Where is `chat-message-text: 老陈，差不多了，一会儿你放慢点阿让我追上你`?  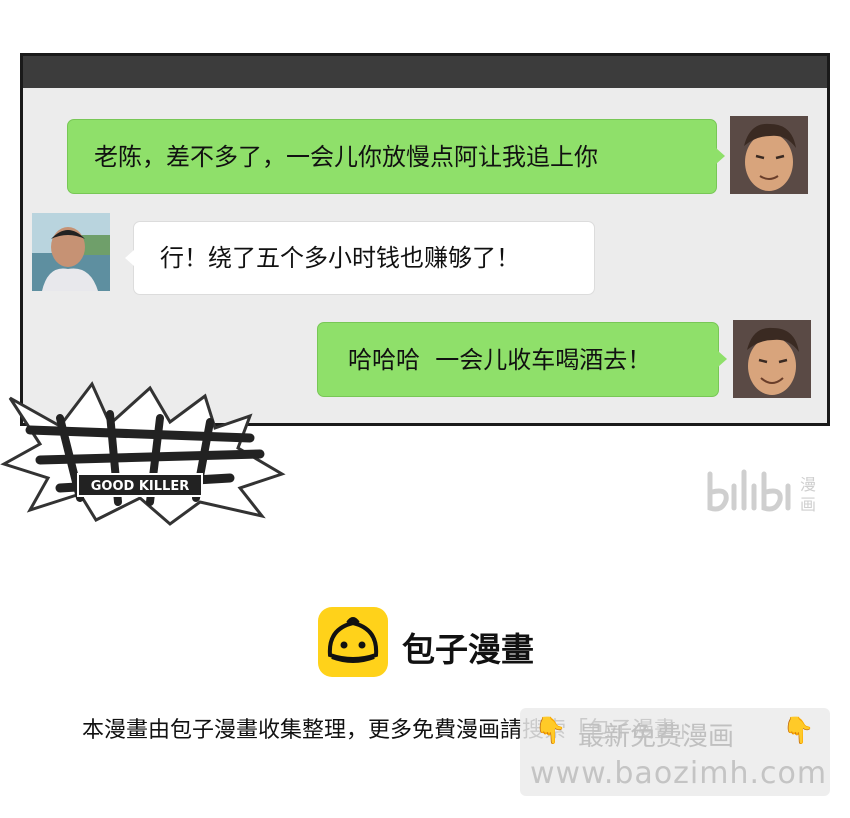
chat-message-text: 老陈，差不多了，一会儿你放慢点阿让我追上你 is located at coordinates (346, 156).